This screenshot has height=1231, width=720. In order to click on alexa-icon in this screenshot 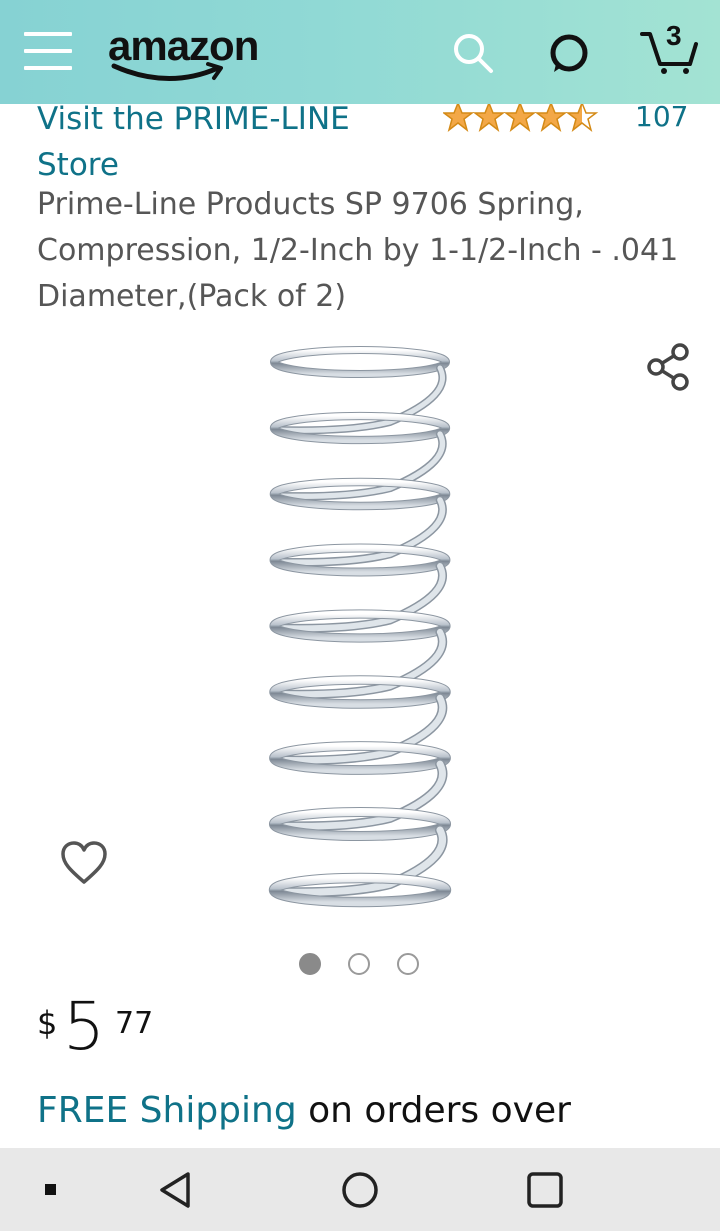, I will do `click(569, 53)`.